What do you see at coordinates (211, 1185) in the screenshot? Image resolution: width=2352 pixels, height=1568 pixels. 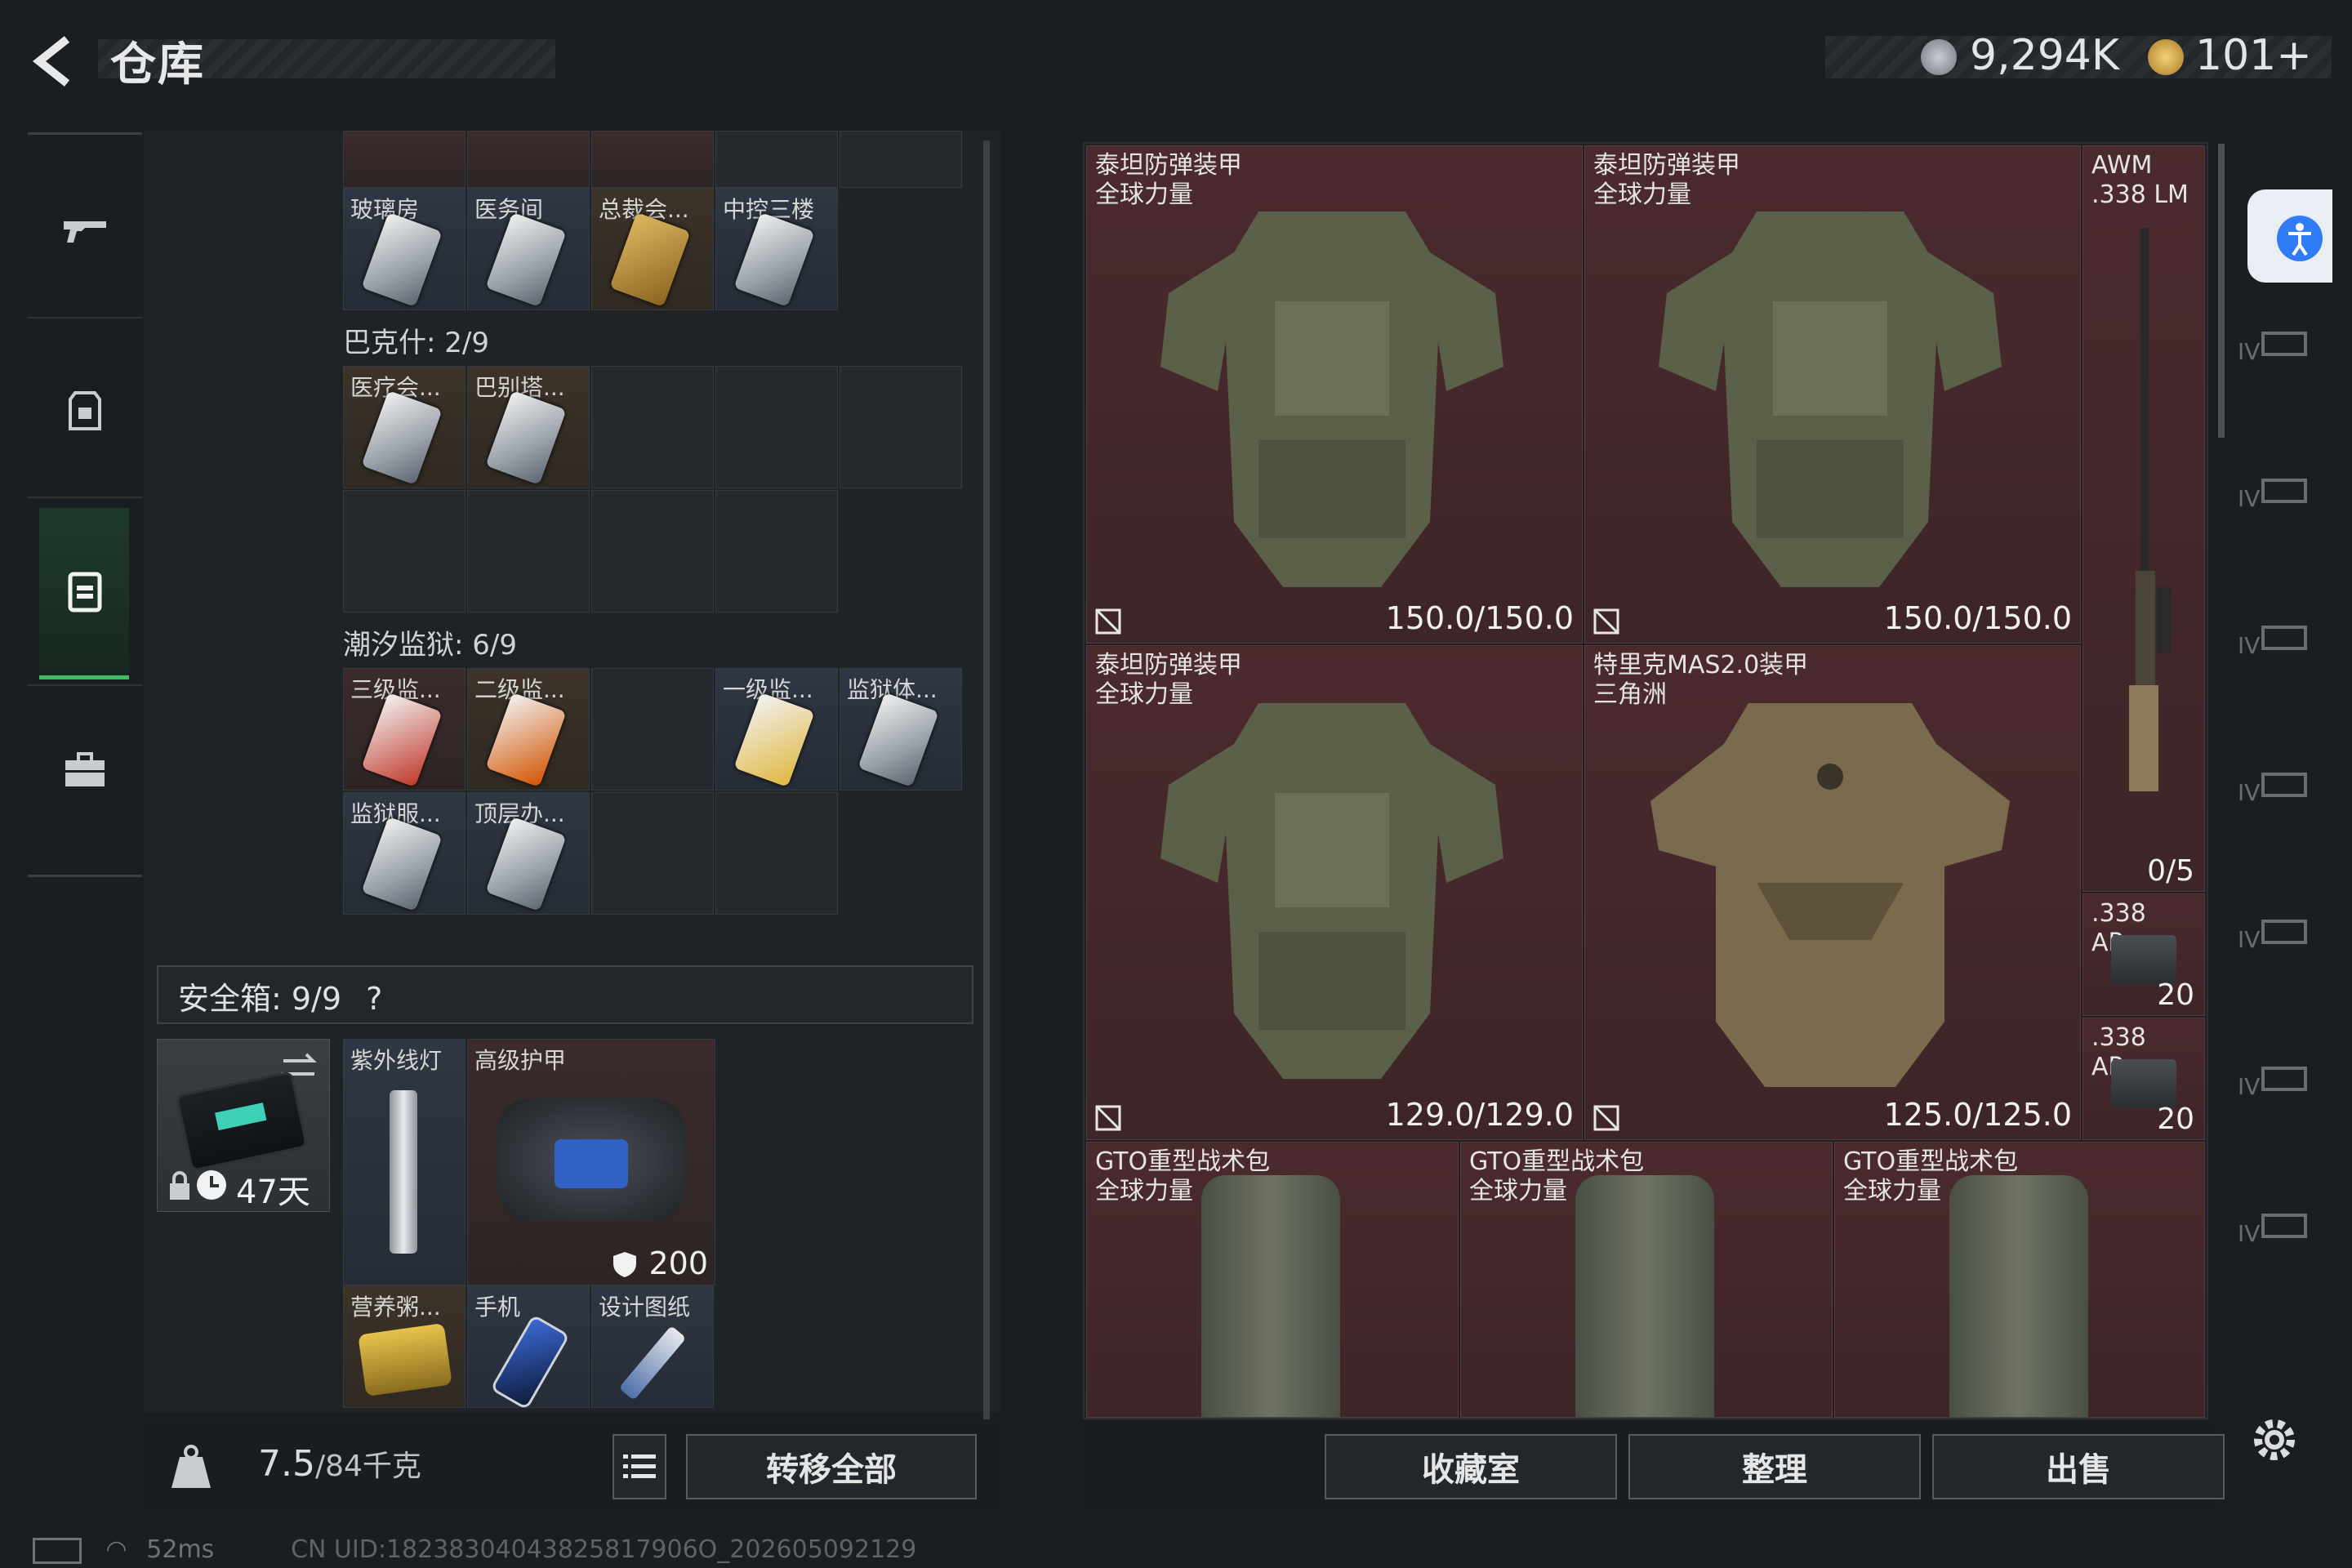 I see `clock-icon` at bounding box center [211, 1185].